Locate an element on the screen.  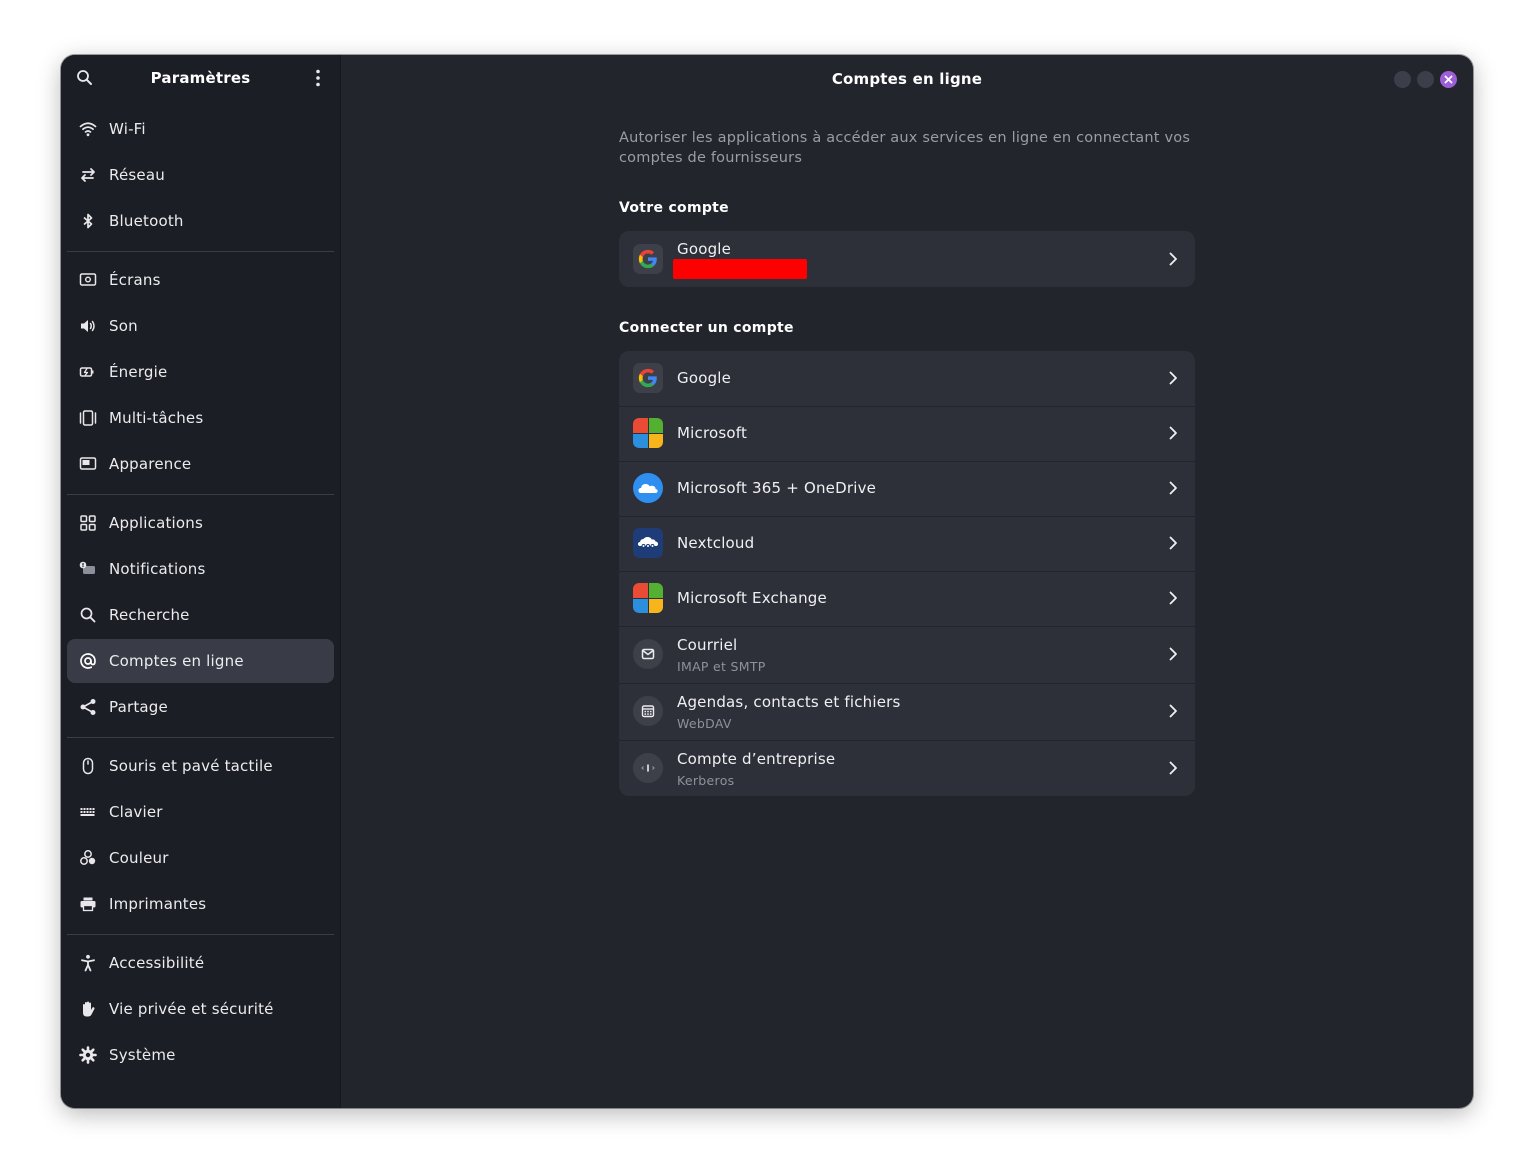
keyboard-icon is located at coordinates (87, 812).